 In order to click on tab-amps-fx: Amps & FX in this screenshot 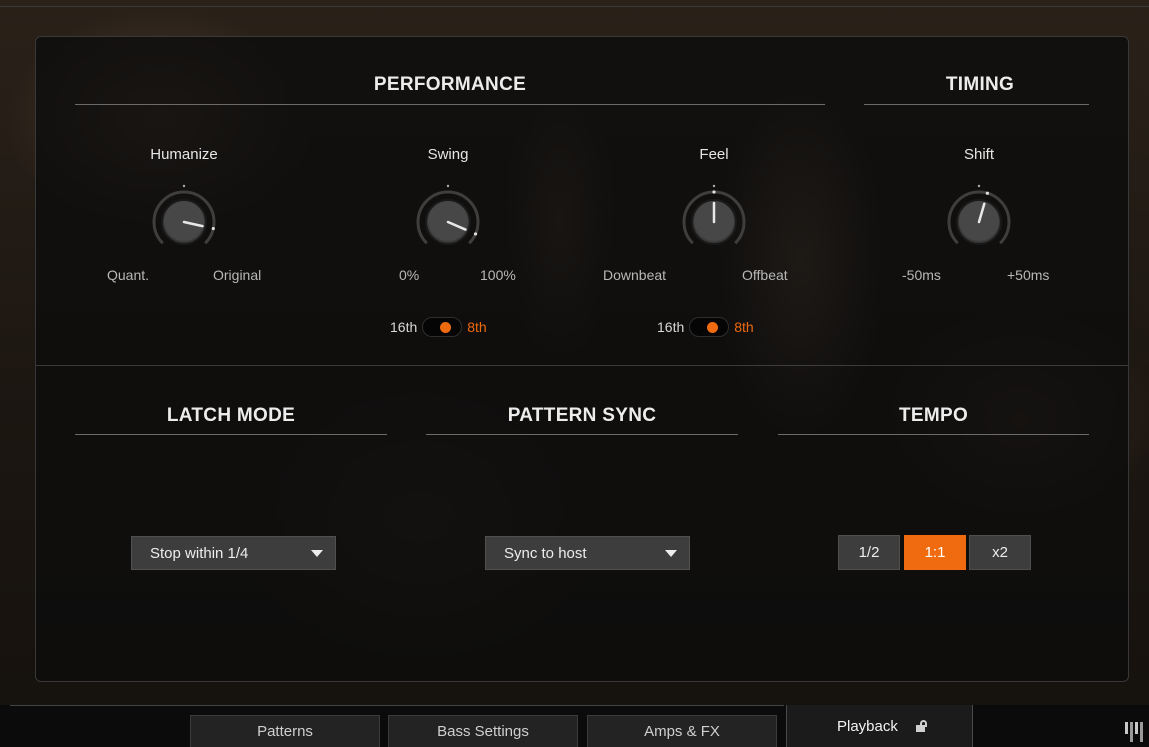, I will do `click(682, 731)`.